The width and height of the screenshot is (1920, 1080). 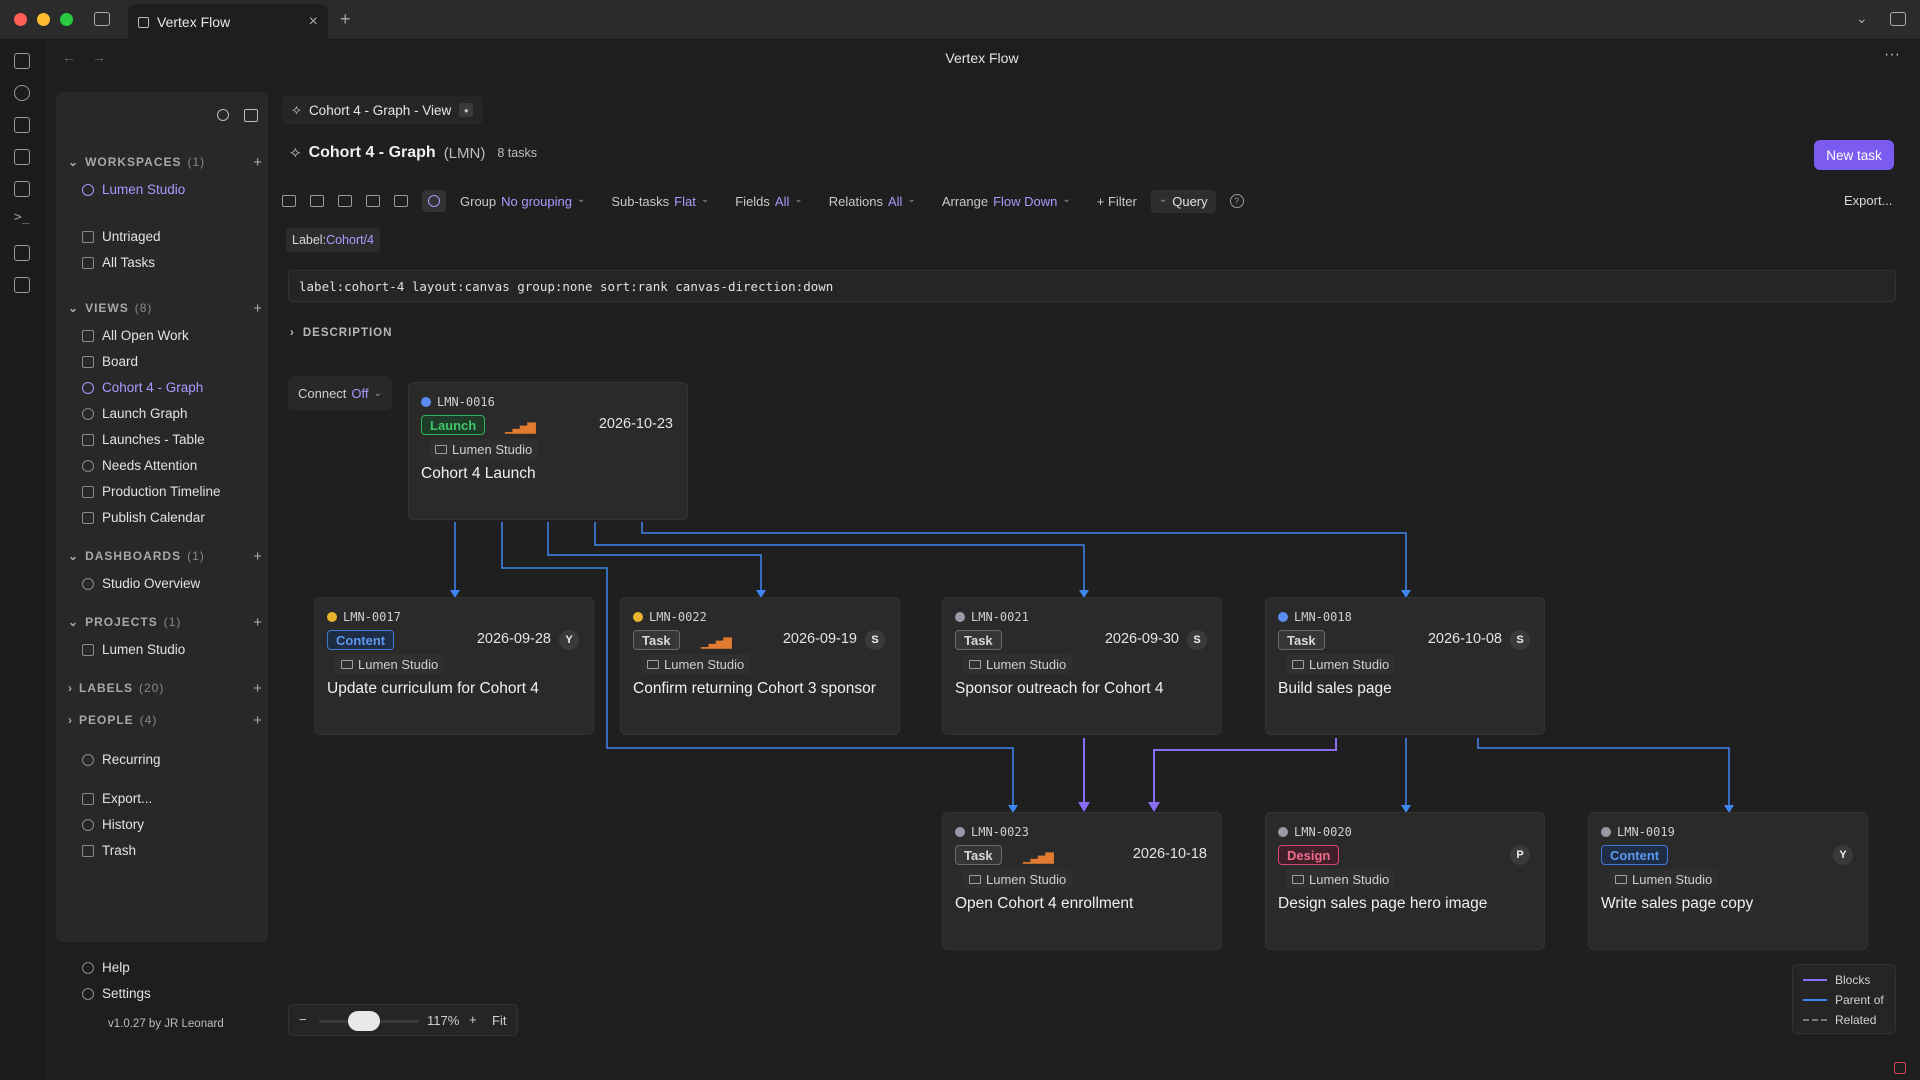 I want to click on due-date: 2026-09-30, so click(x=1141, y=639).